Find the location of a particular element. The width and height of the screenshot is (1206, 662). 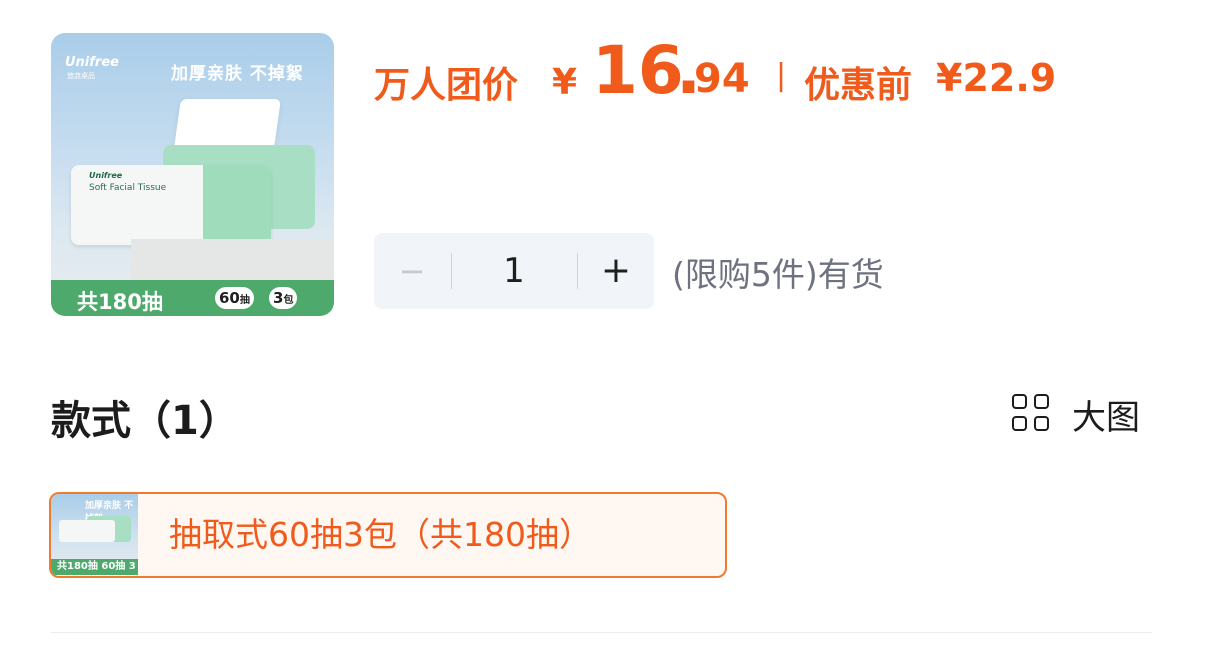

quantity-stepper: − 1 + is located at coordinates (514, 271).